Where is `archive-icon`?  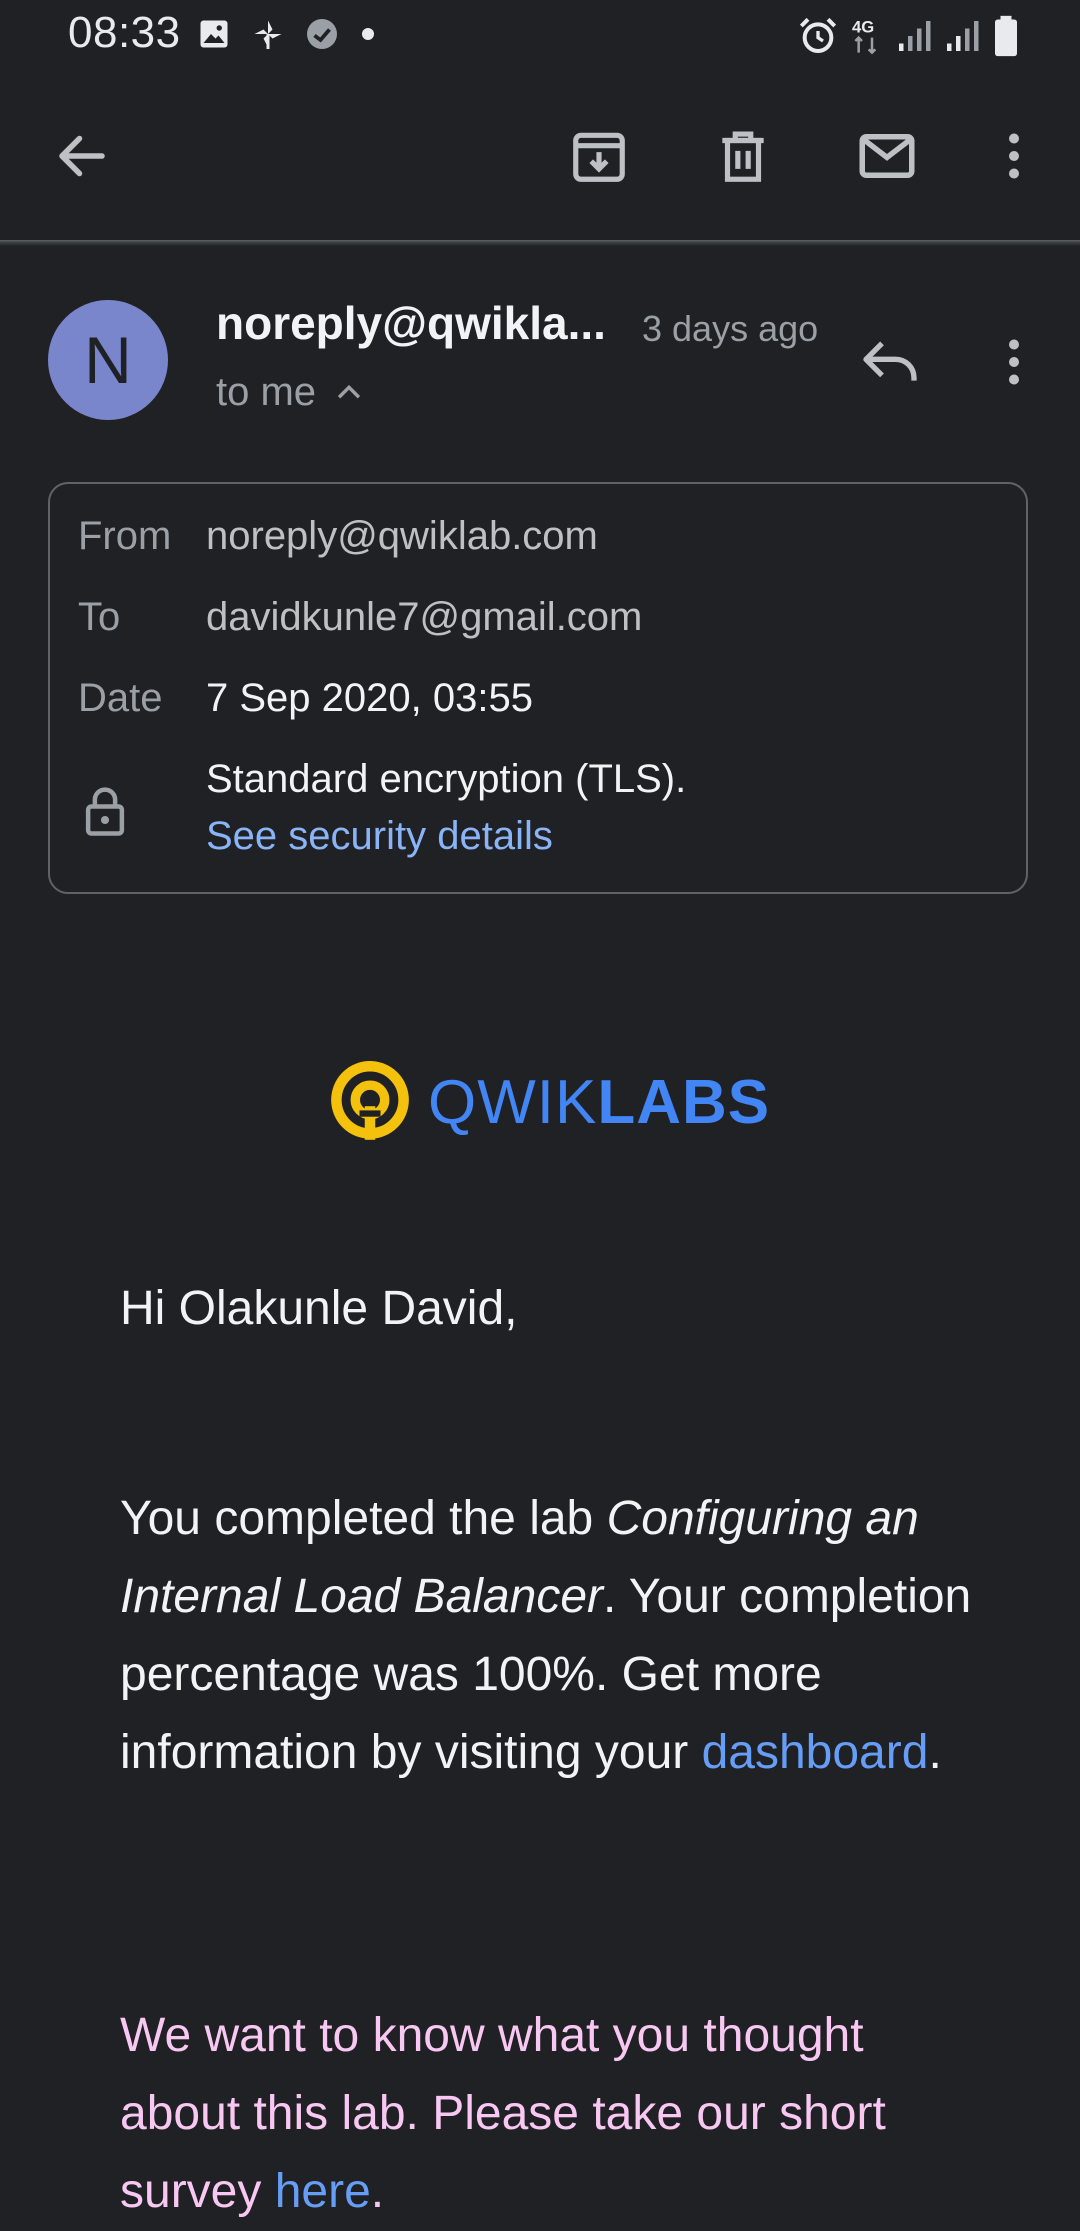 archive-icon is located at coordinates (599, 157).